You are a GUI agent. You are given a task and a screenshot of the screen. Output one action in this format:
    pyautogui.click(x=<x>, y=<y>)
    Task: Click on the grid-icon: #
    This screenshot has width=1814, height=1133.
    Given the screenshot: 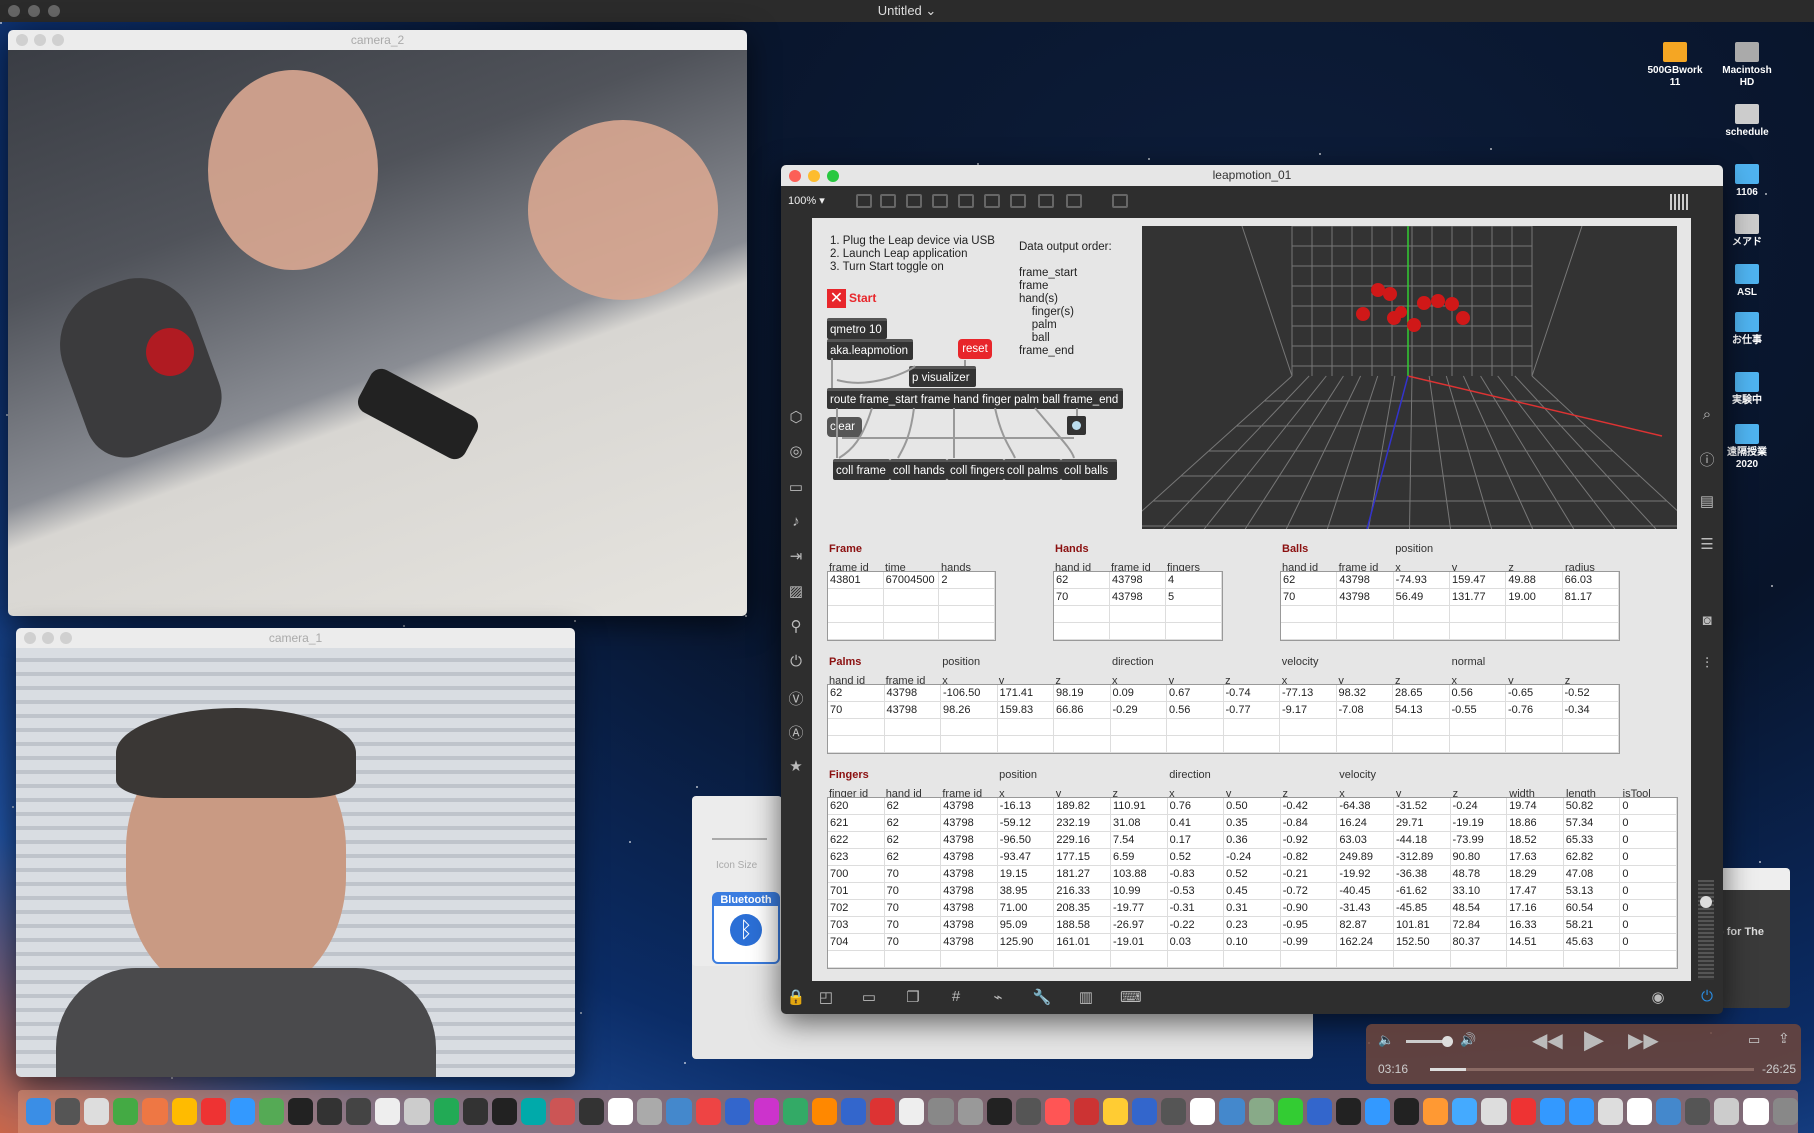 What is the action you would take?
    pyautogui.click(x=956, y=996)
    